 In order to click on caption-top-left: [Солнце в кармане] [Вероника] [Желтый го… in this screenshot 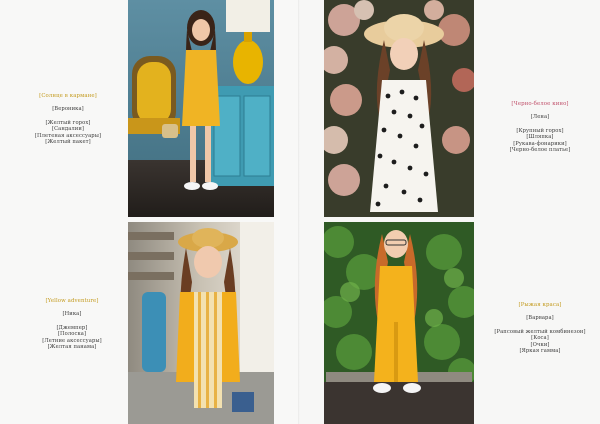, I will do `click(68, 119)`.